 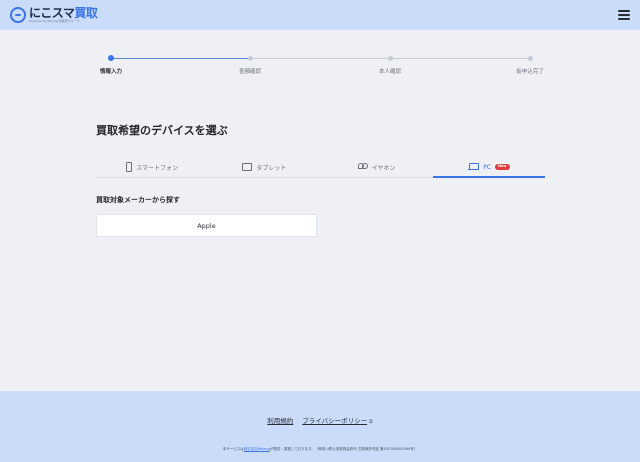 What do you see at coordinates (334, 421) in the screenshot?
I see `privacy-link: プライバシーポリシー` at bounding box center [334, 421].